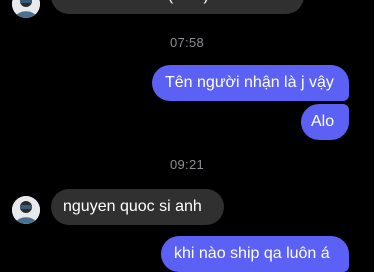  I want to click on outgoing-message-bubble: khi nào ship qa luôn á, so click(255, 254).